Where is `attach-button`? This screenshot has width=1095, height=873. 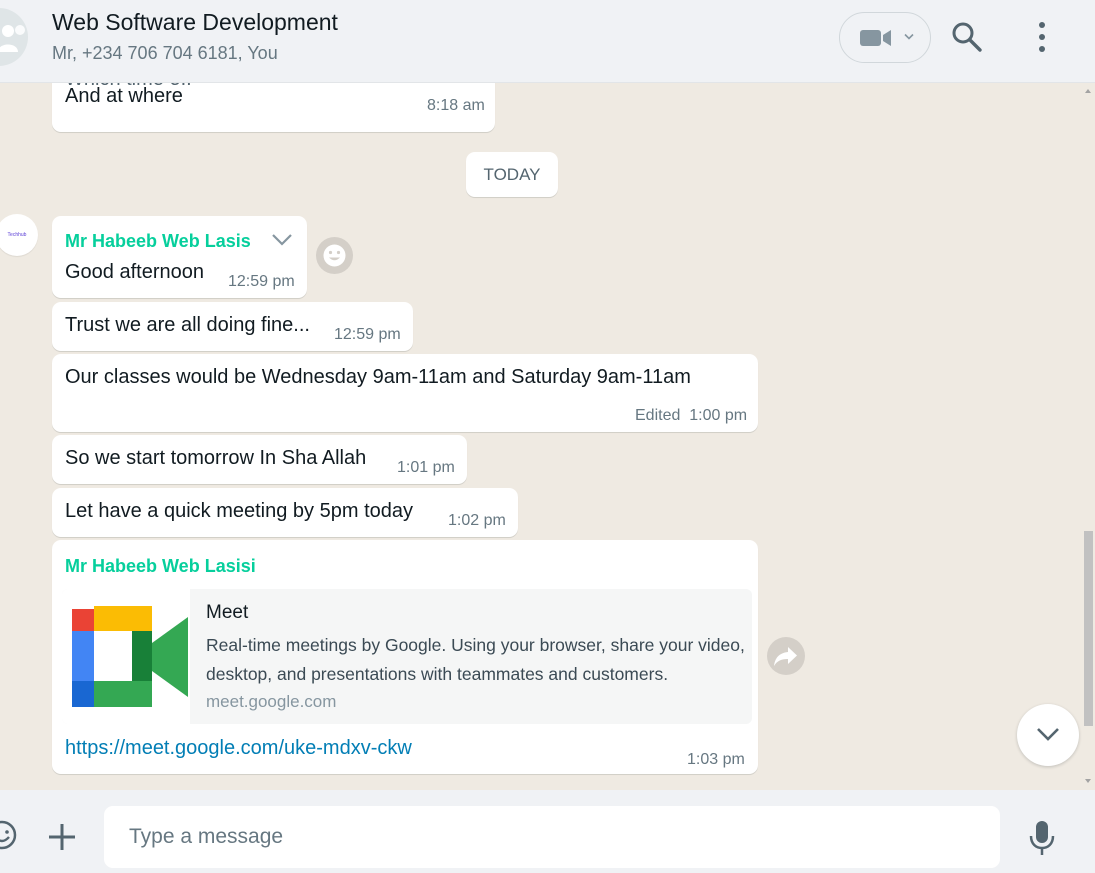
attach-button is located at coordinates (62, 837).